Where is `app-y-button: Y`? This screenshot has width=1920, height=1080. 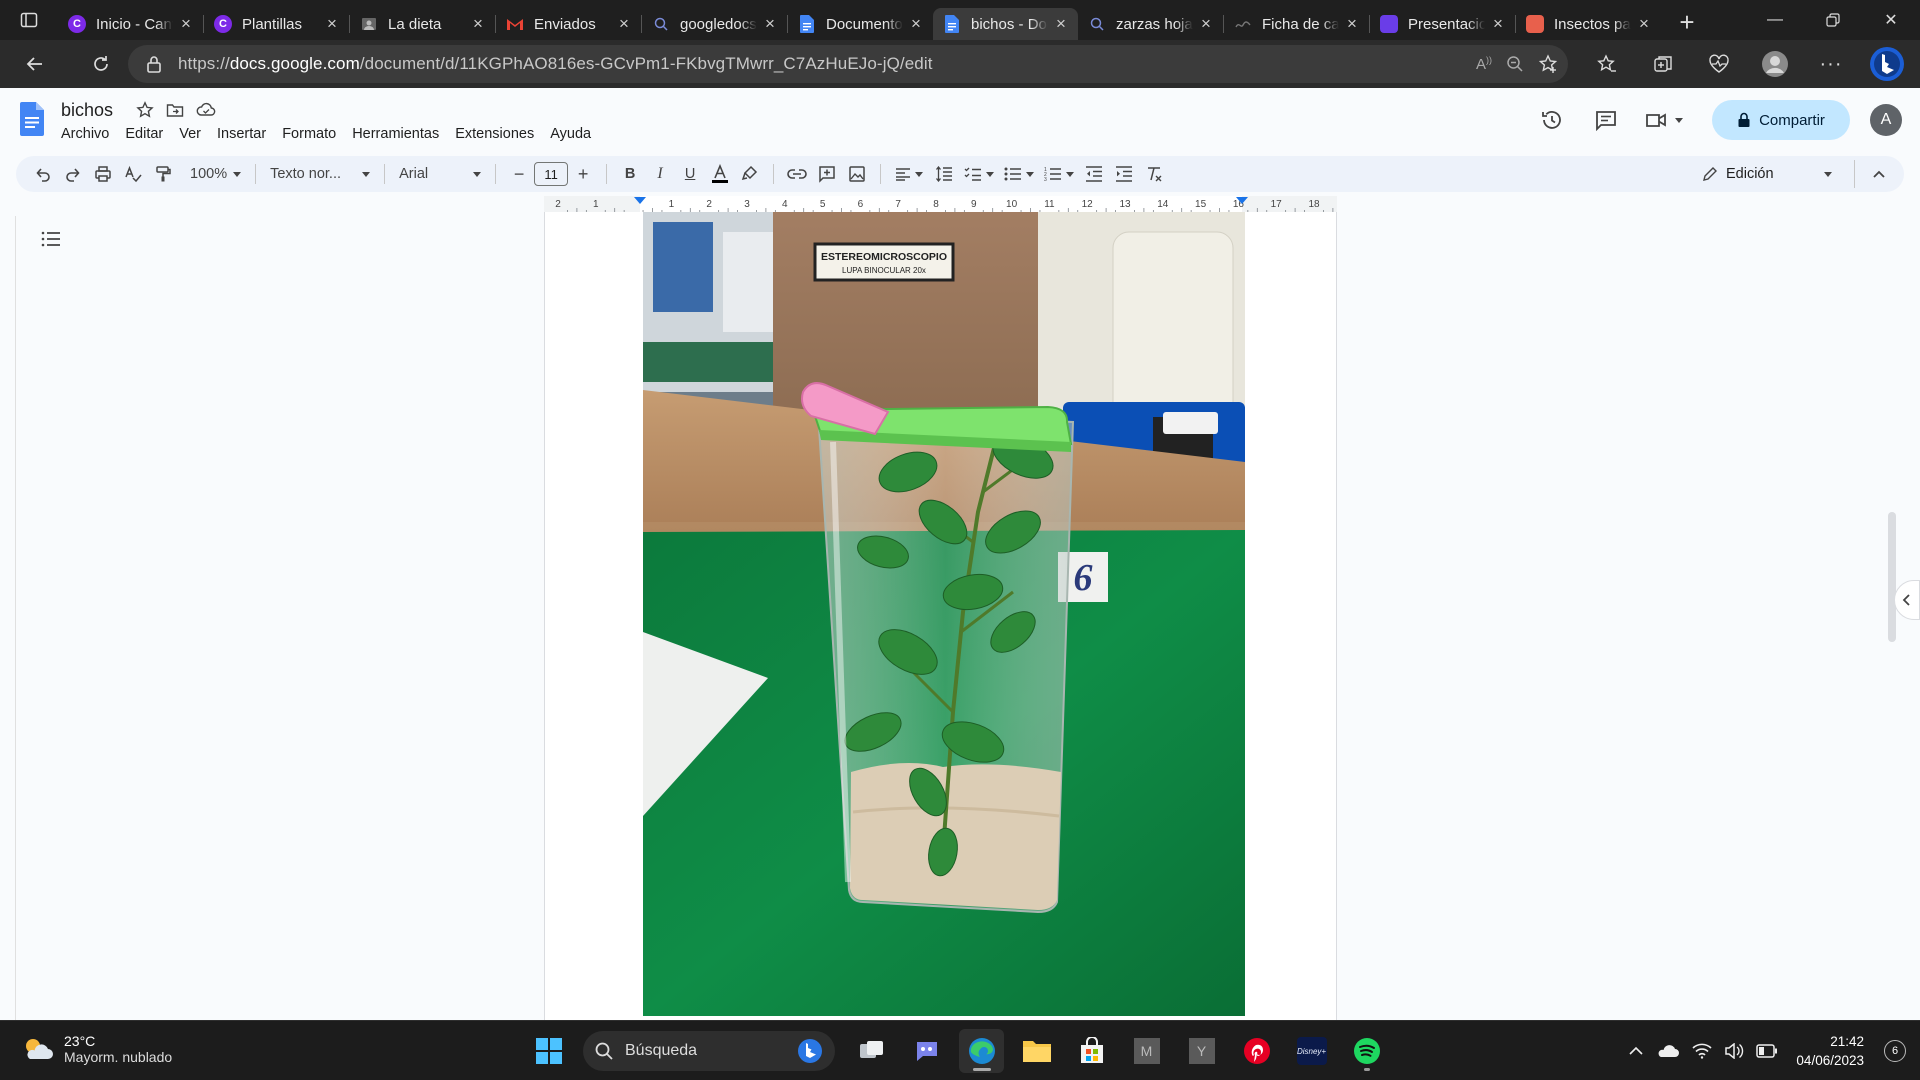
app-y-button: Y is located at coordinates (1201, 1051).